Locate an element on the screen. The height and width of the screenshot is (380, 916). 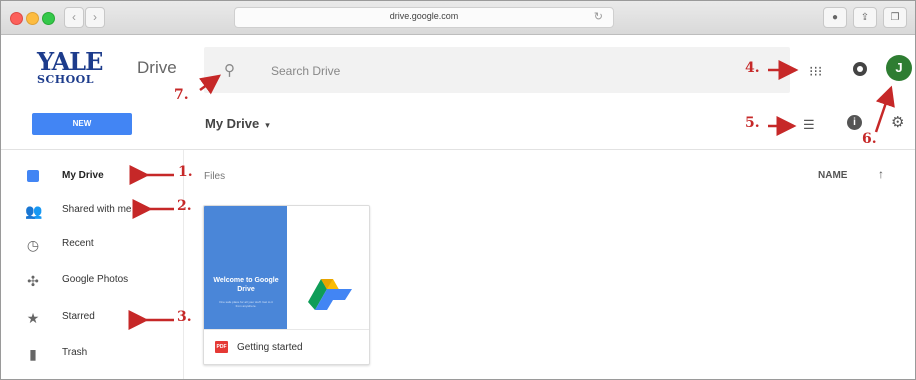
annotation-label-1: 1. is located at coordinates (185, 172).